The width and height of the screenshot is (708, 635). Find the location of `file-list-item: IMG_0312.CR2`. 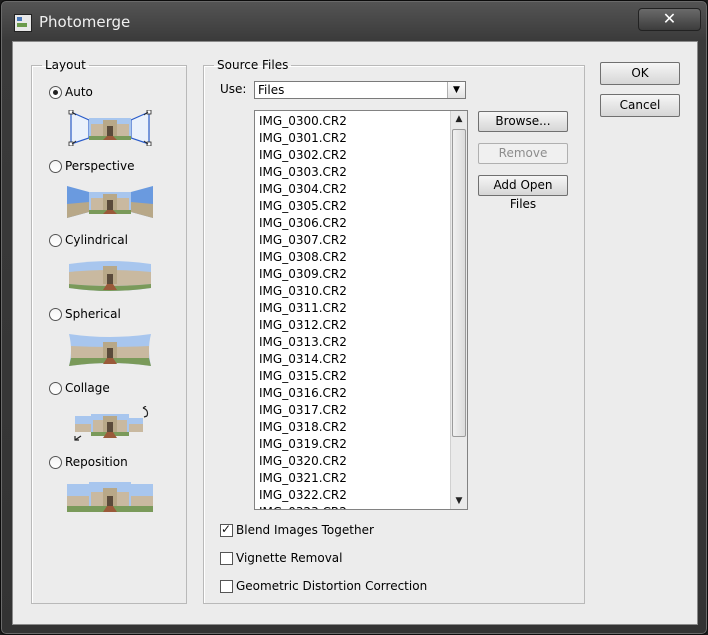

file-list-item: IMG_0312.CR2 is located at coordinates (354, 325).